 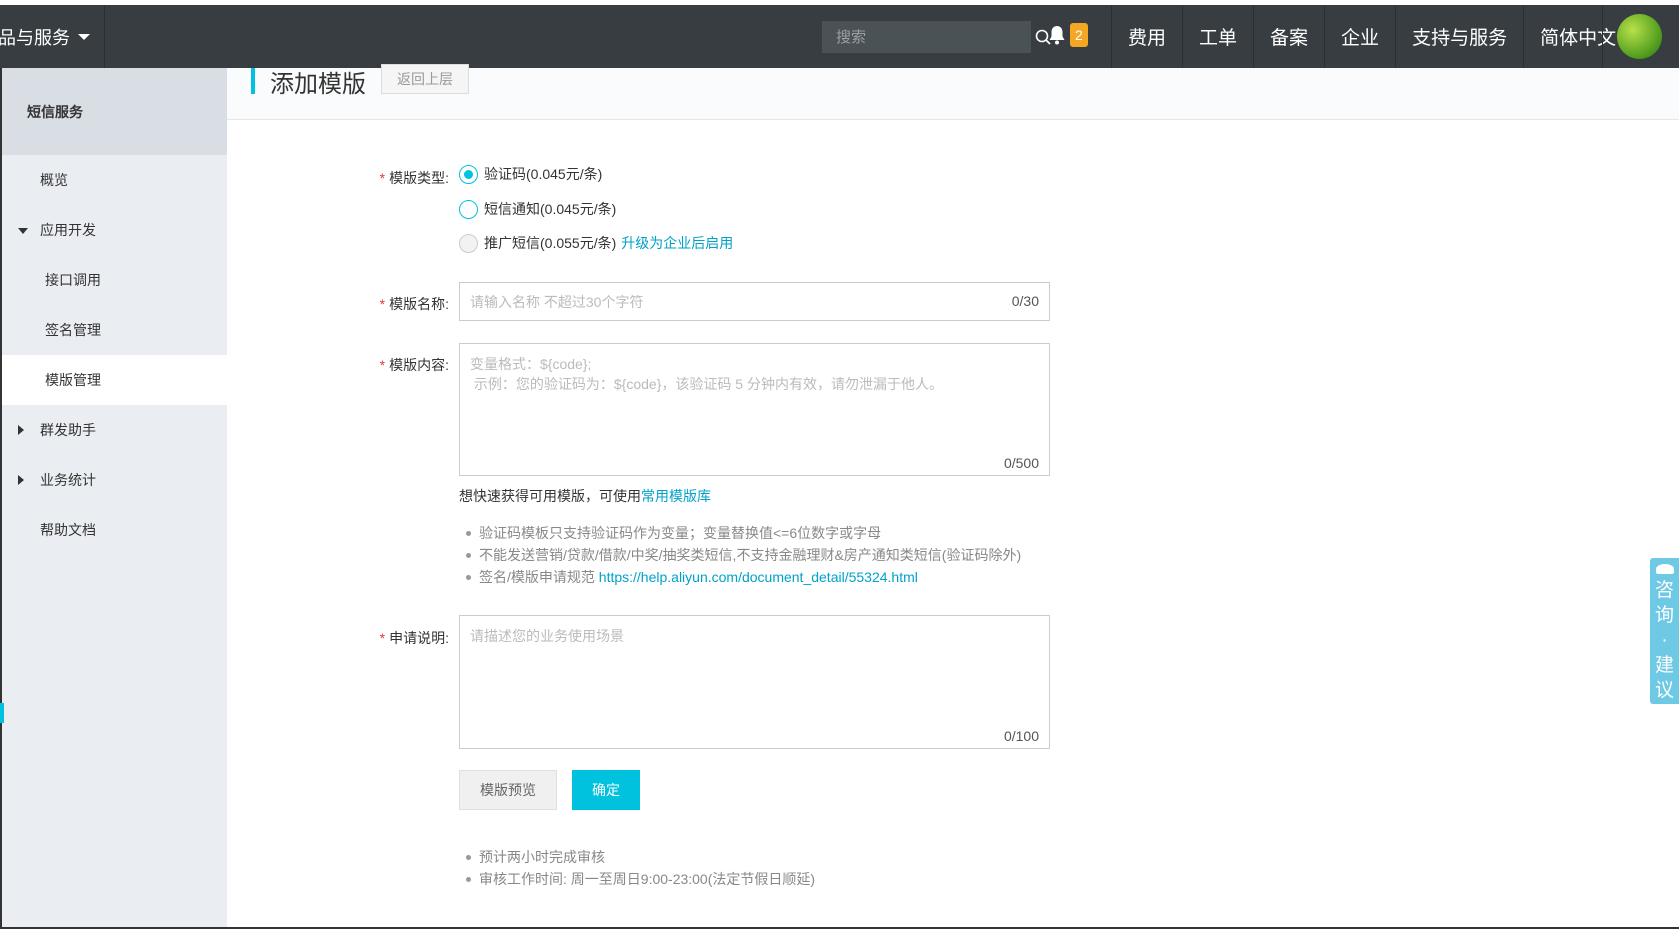 What do you see at coordinates (419, 638) in the screenshot?
I see `desc-label-text: 申请说明:` at bounding box center [419, 638].